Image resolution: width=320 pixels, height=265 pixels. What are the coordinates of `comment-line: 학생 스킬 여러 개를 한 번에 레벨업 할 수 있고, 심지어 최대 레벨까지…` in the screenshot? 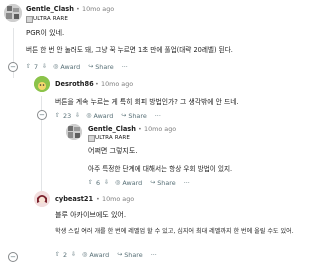 It's located at (174, 231).